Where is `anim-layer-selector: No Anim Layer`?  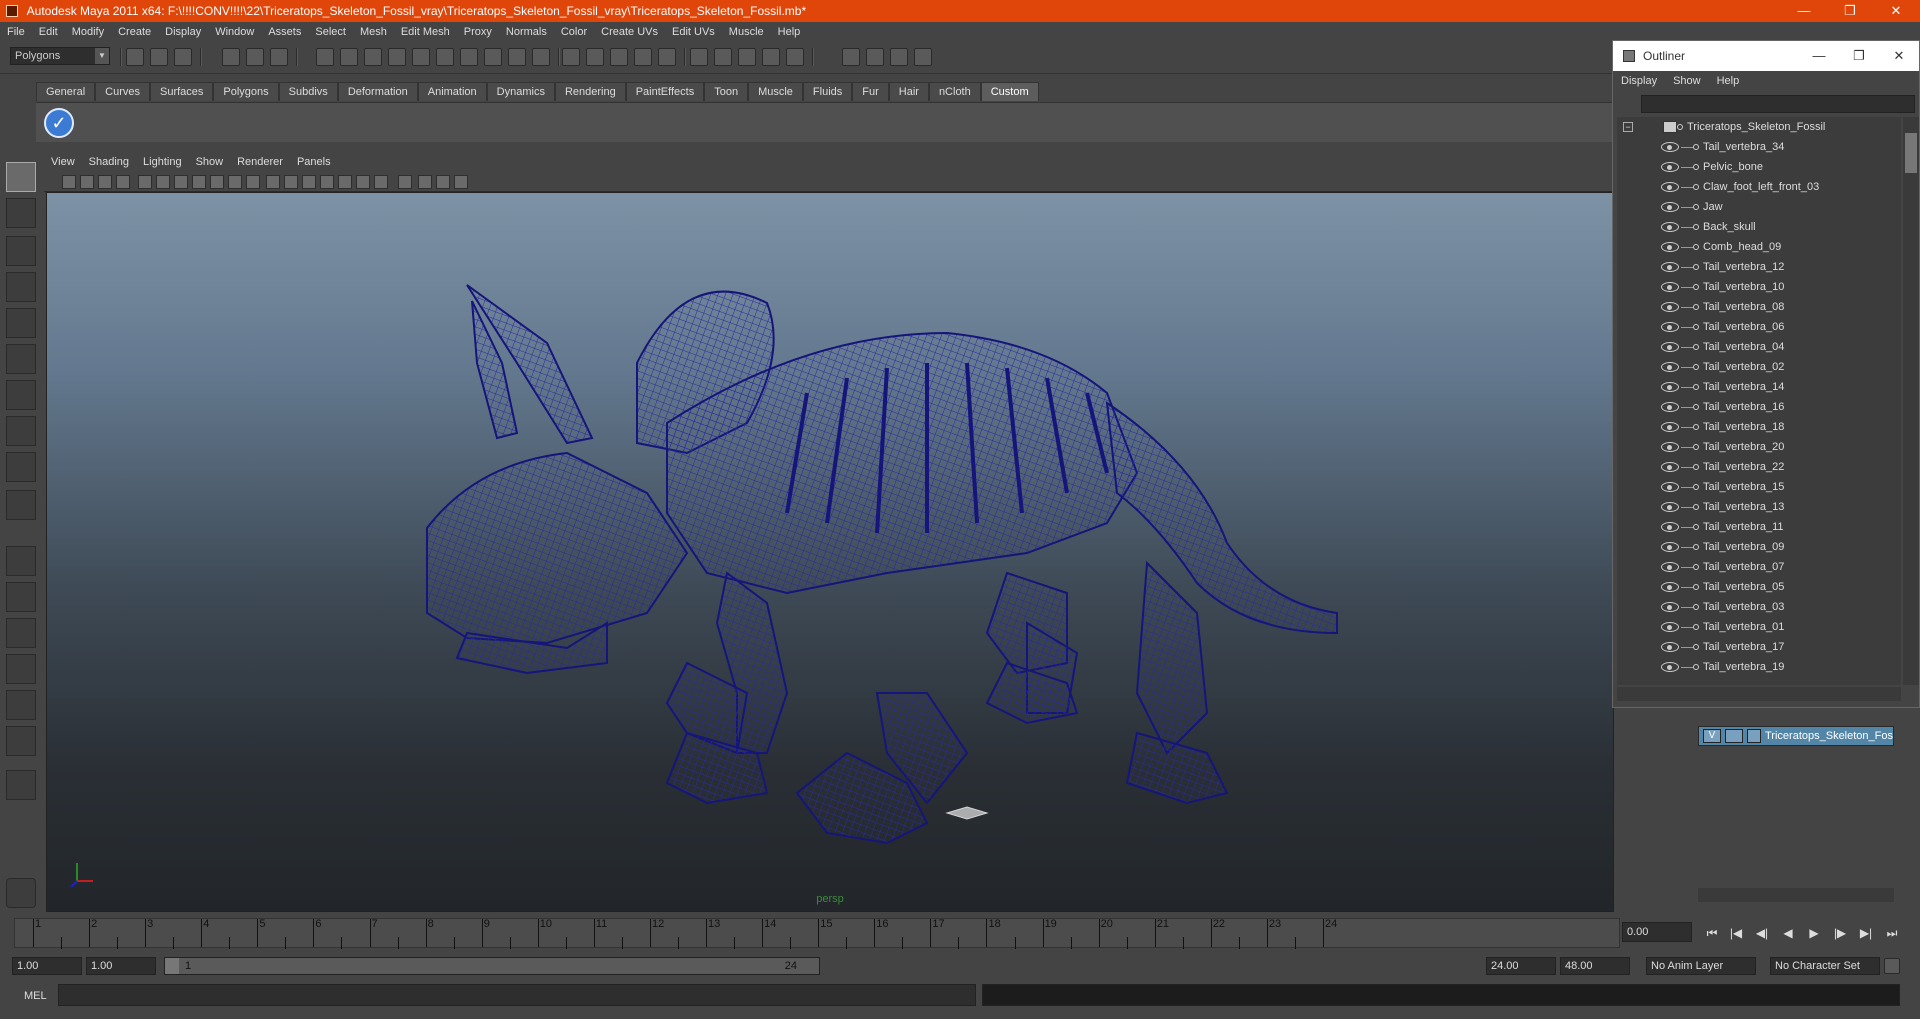 anim-layer-selector: No Anim Layer is located at coordinates (1701, 966).